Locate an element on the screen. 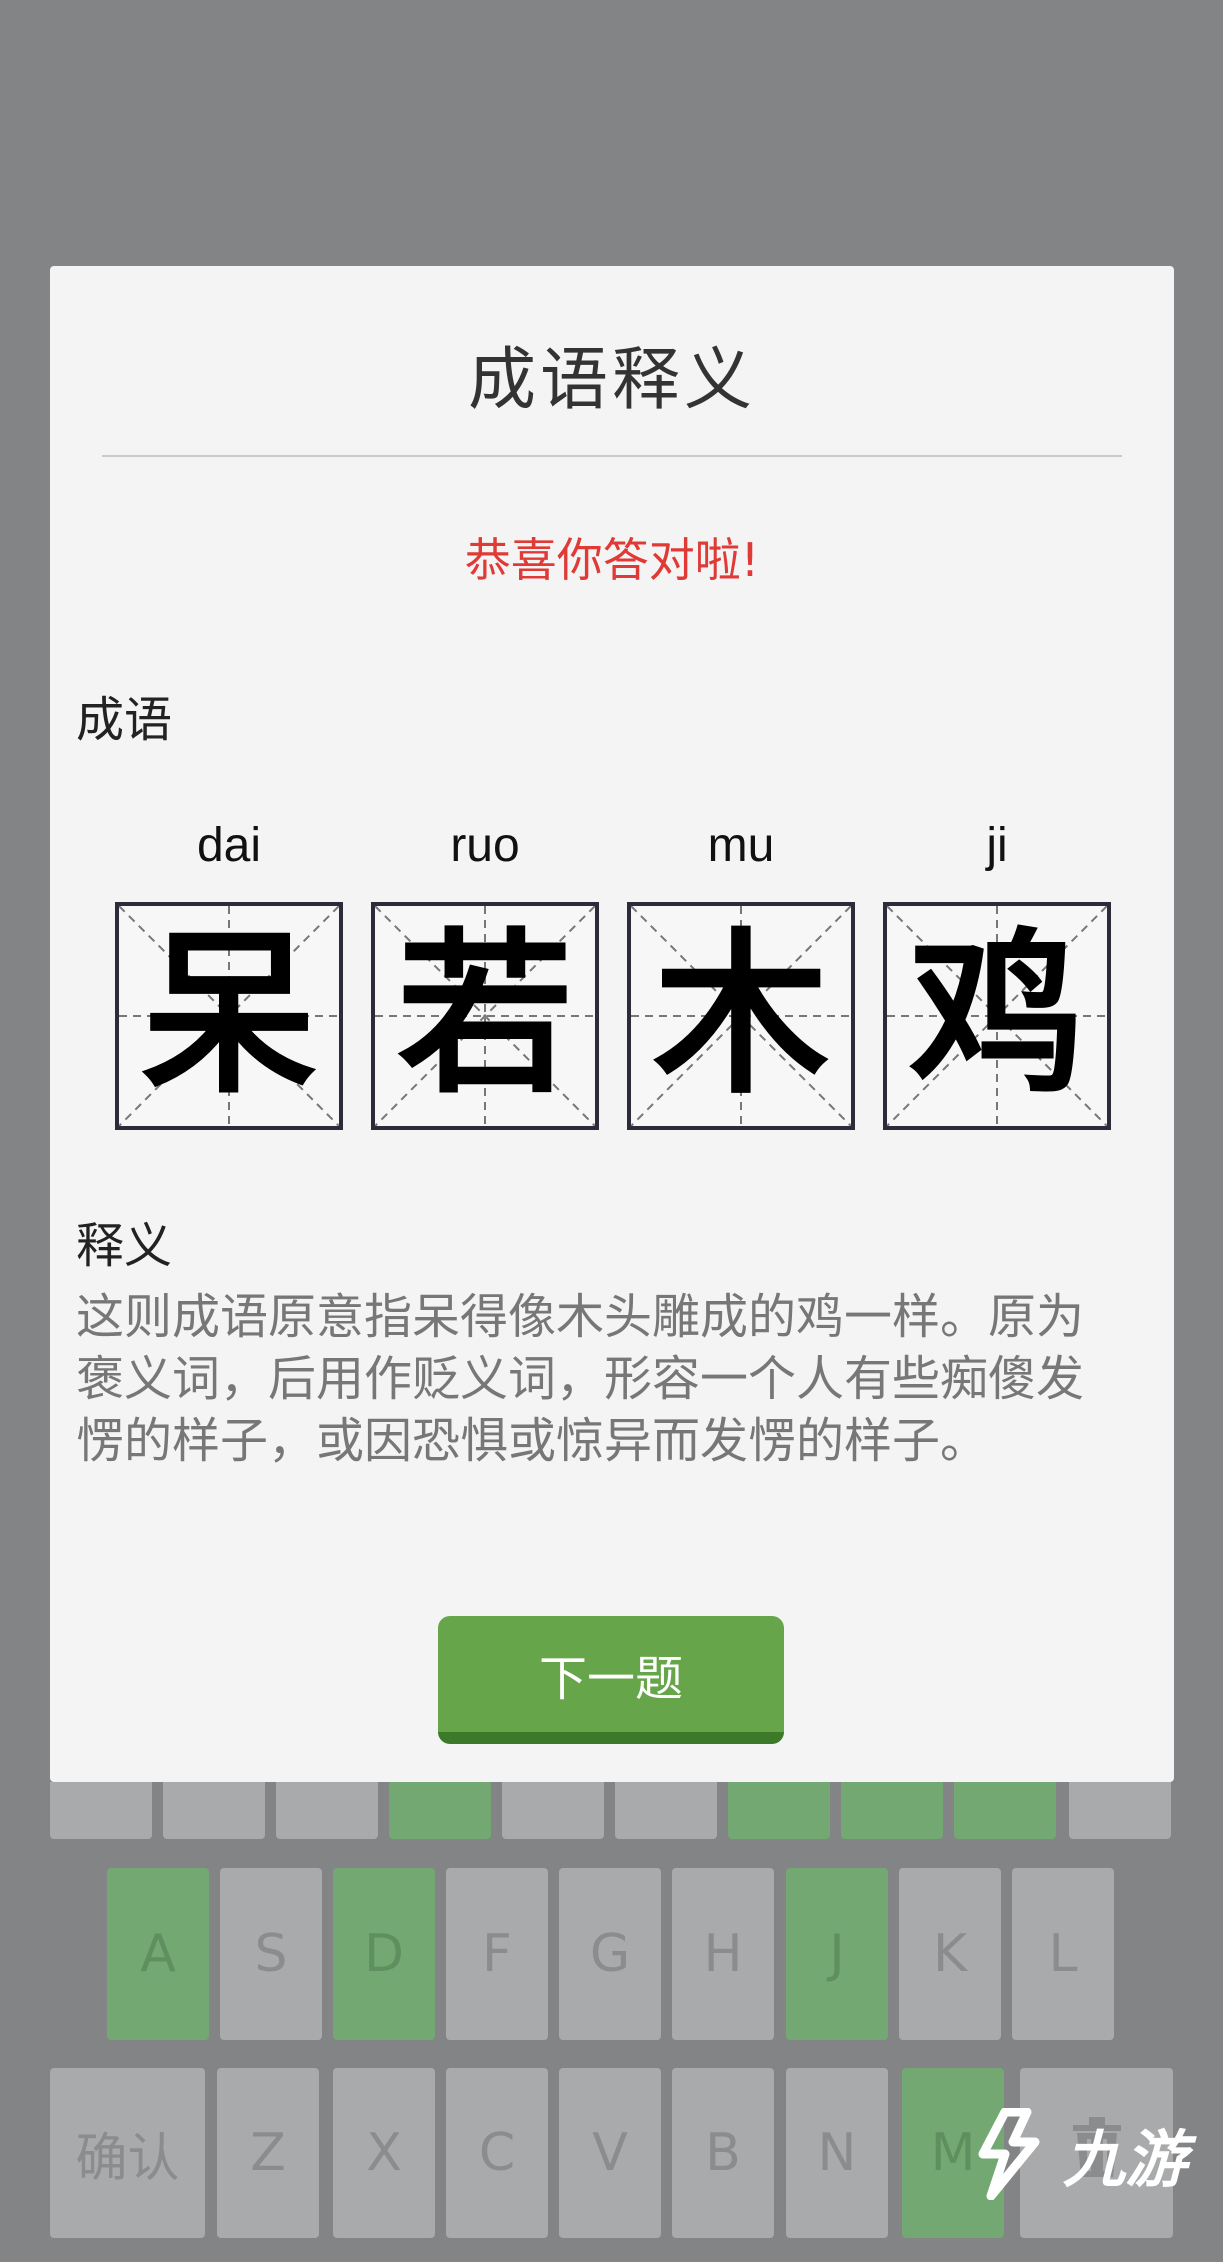 The height and width of the screenshot is (2262, 1223). key-f: F is located at coordinates (497, 1954).